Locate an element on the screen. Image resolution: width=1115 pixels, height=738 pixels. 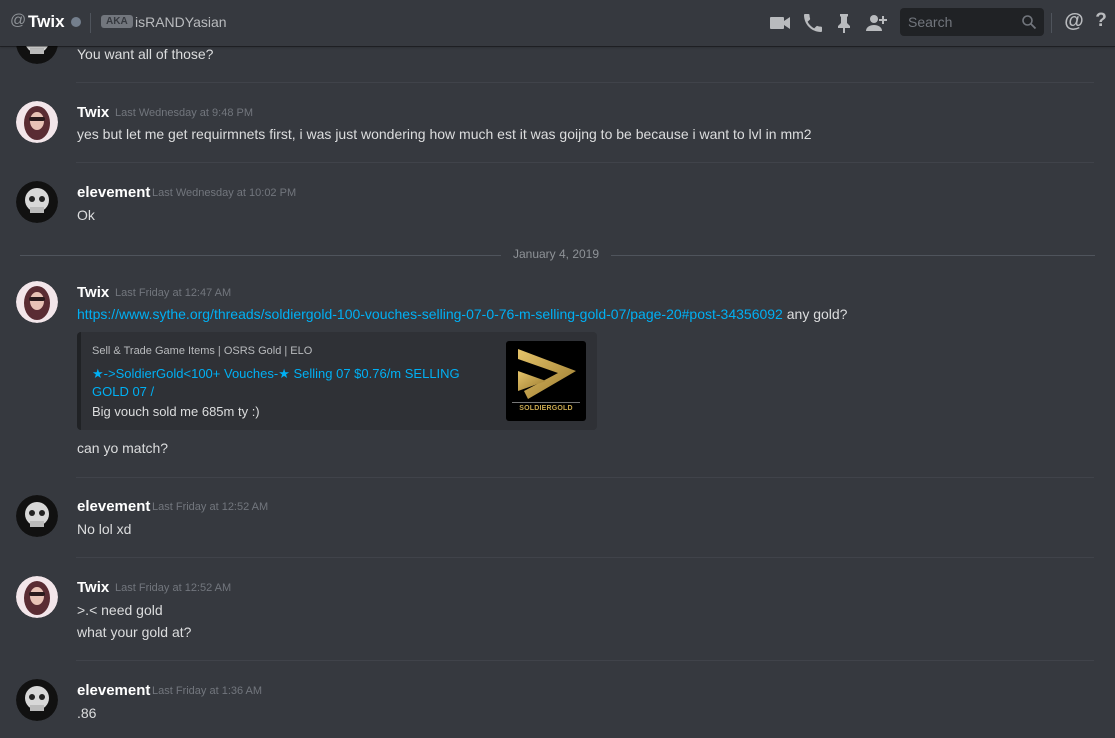
dm-username: Twix is located at coordinates (46, 22).